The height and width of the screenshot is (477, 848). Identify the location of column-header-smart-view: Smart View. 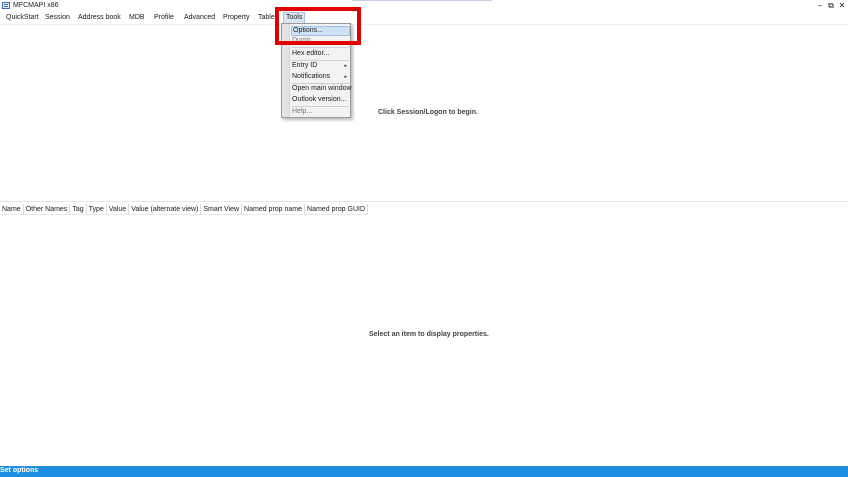
(222, 209).